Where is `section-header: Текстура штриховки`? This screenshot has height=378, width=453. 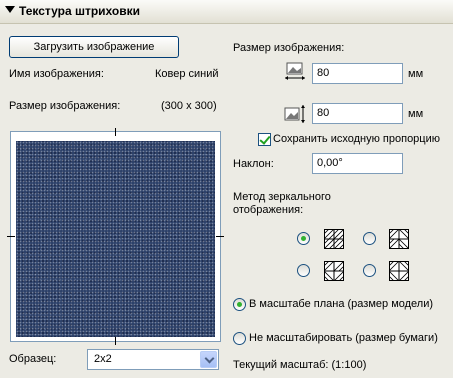
section-header: Текстура штриховки is located at coordinates (226, 12).